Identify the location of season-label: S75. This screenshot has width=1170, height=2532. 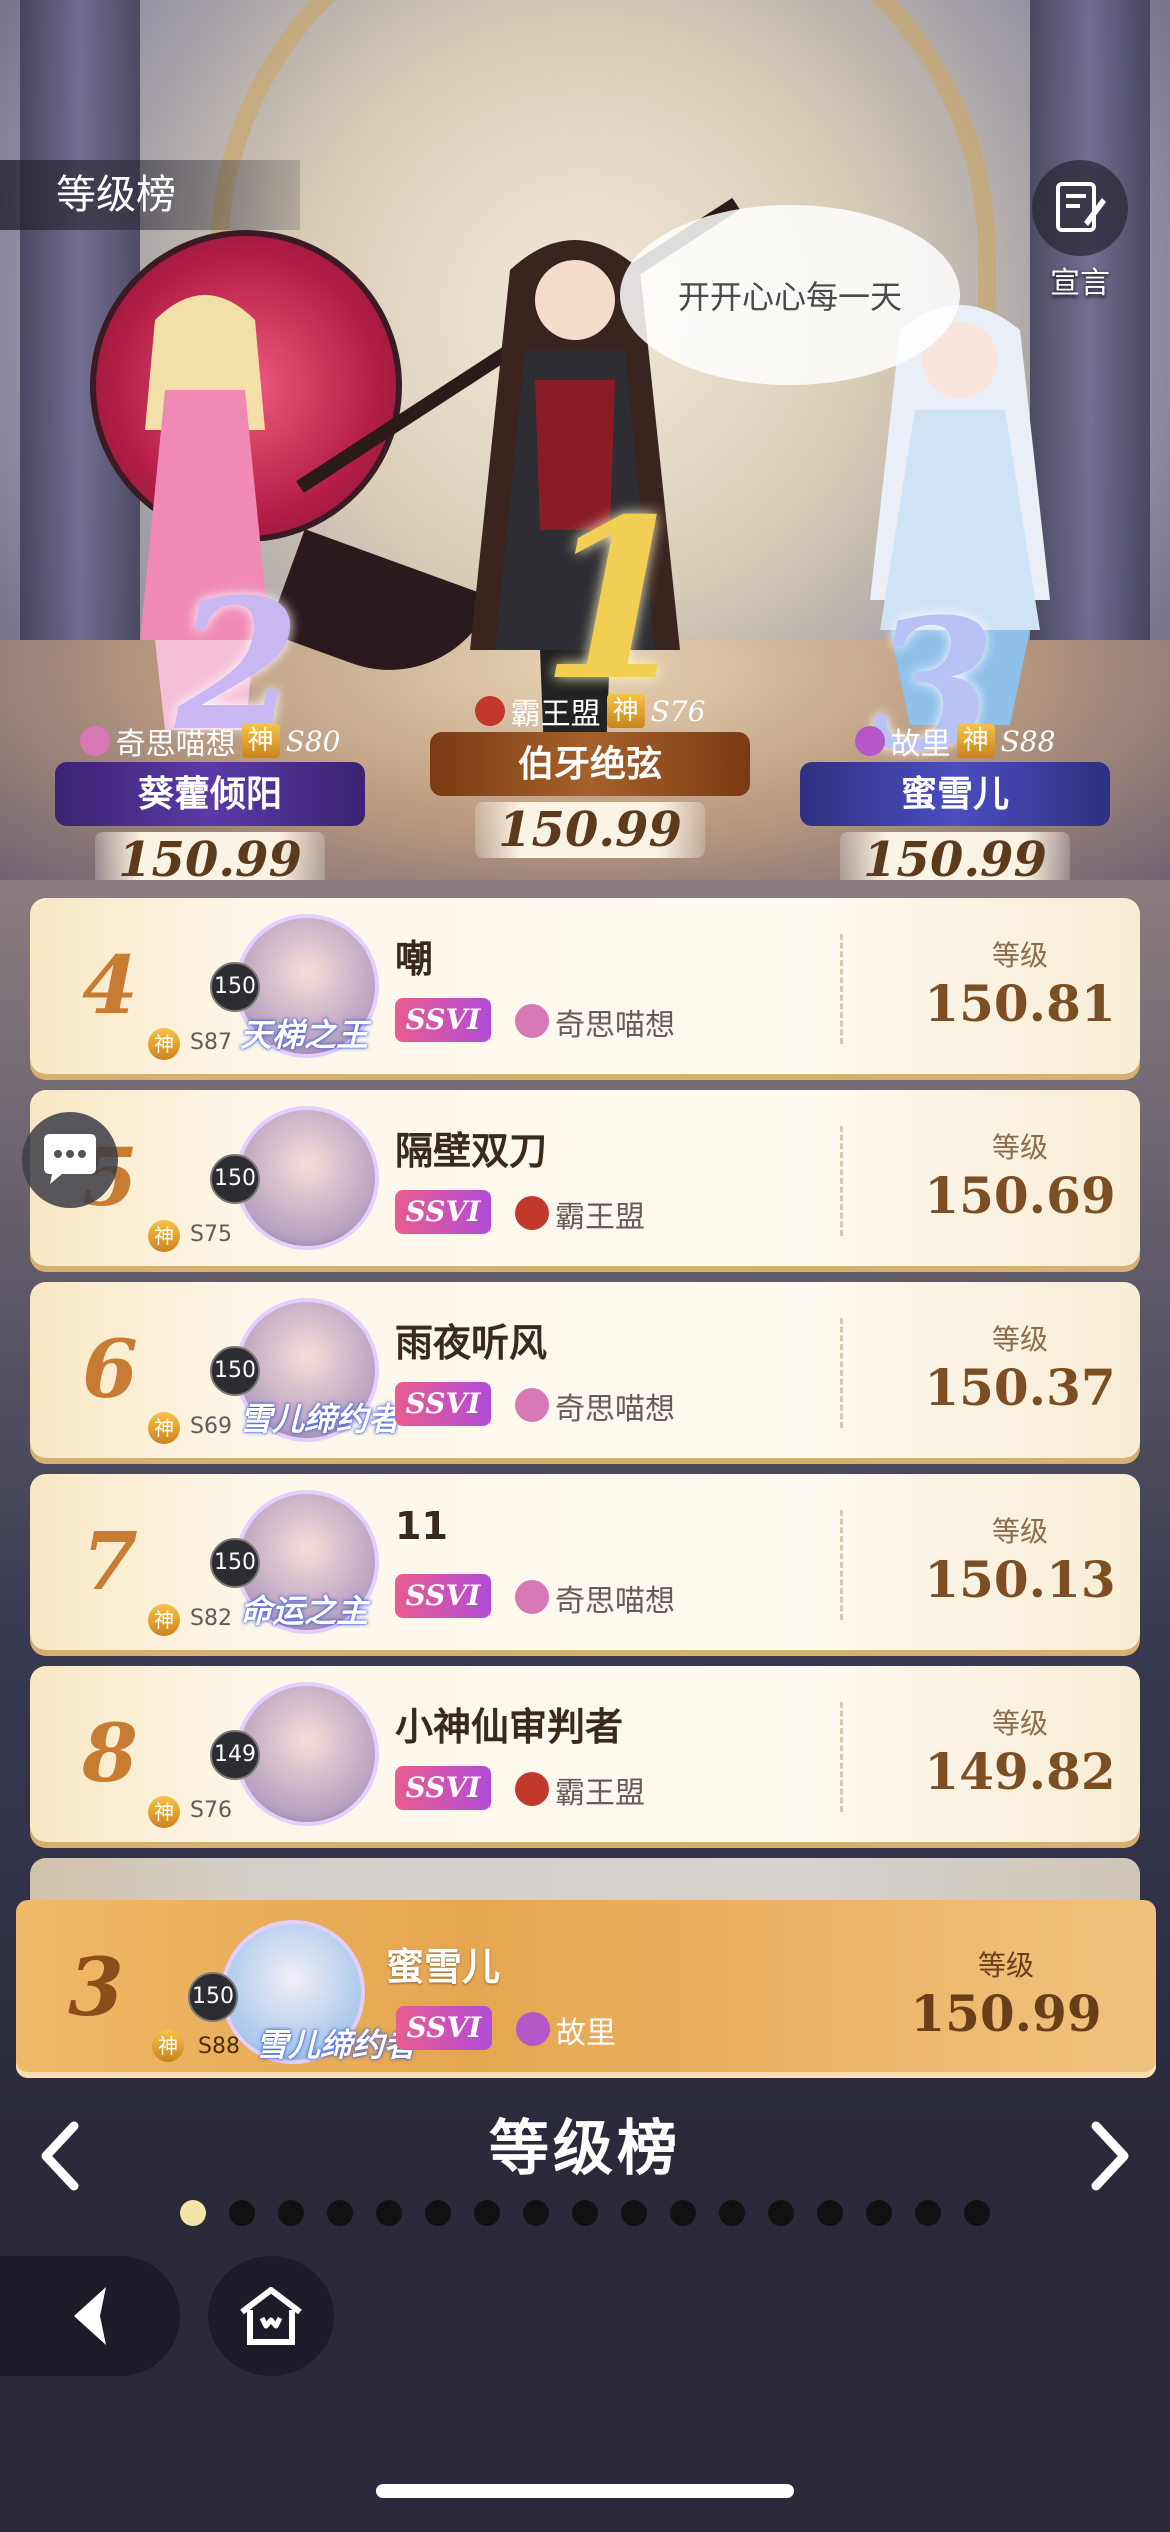
(211, 1234).